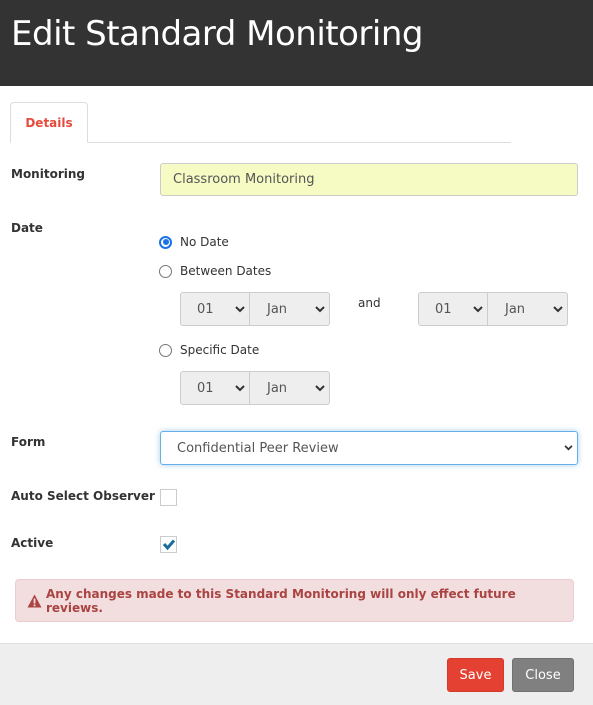 The height and width of the screenshot is (705, 593). What do you see at coordinates (369, 448) in the screenshot?
I see `form-select: Confidential Peer Review` at bounding box center [369, 448].